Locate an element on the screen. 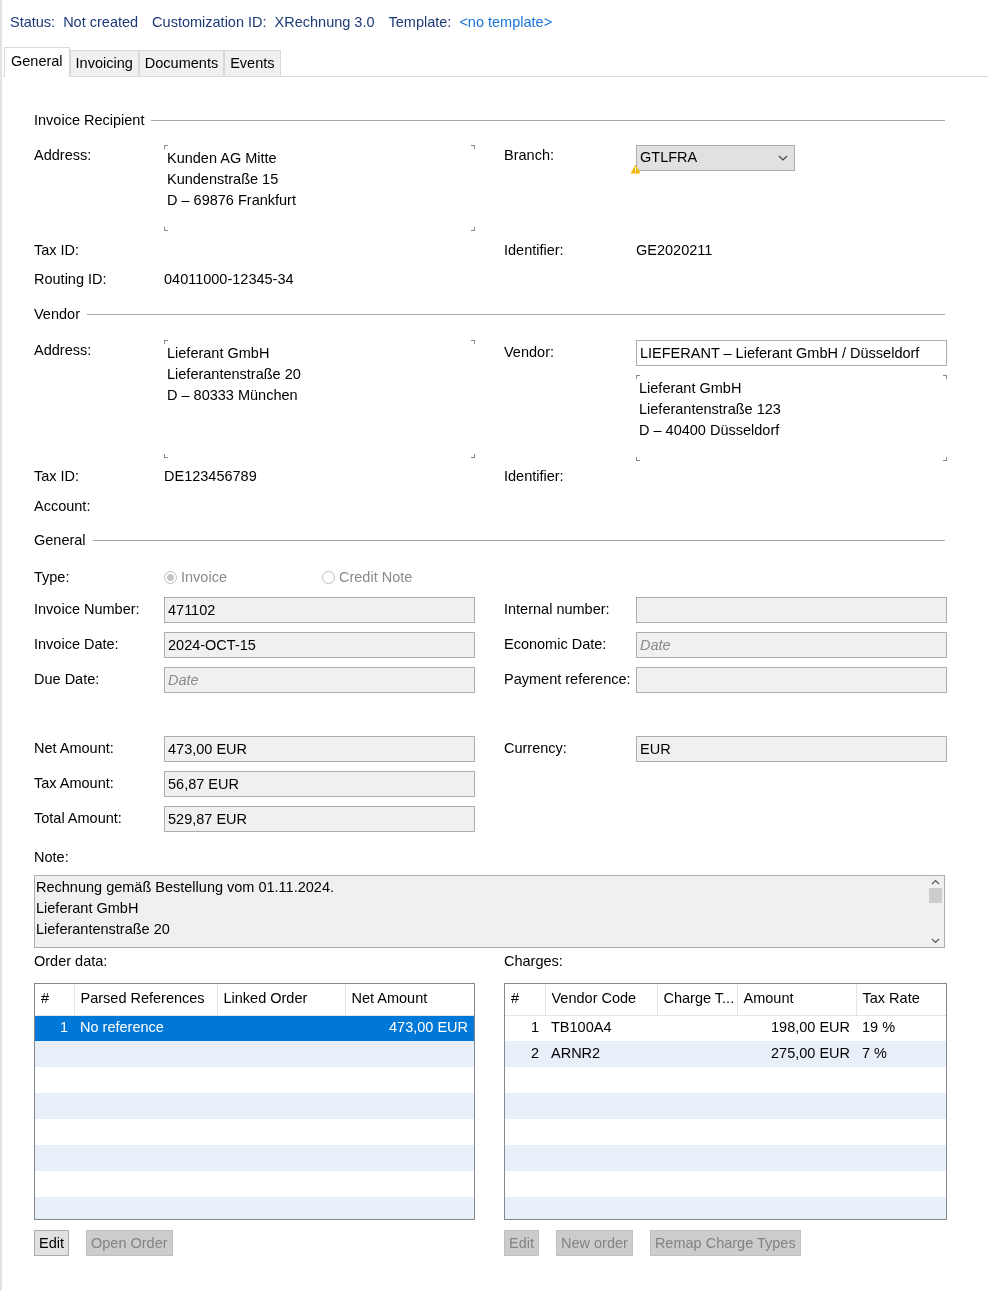 This screenshot has height=1291, width=988. table-title: Order data: is located at coordinates (71, 962).